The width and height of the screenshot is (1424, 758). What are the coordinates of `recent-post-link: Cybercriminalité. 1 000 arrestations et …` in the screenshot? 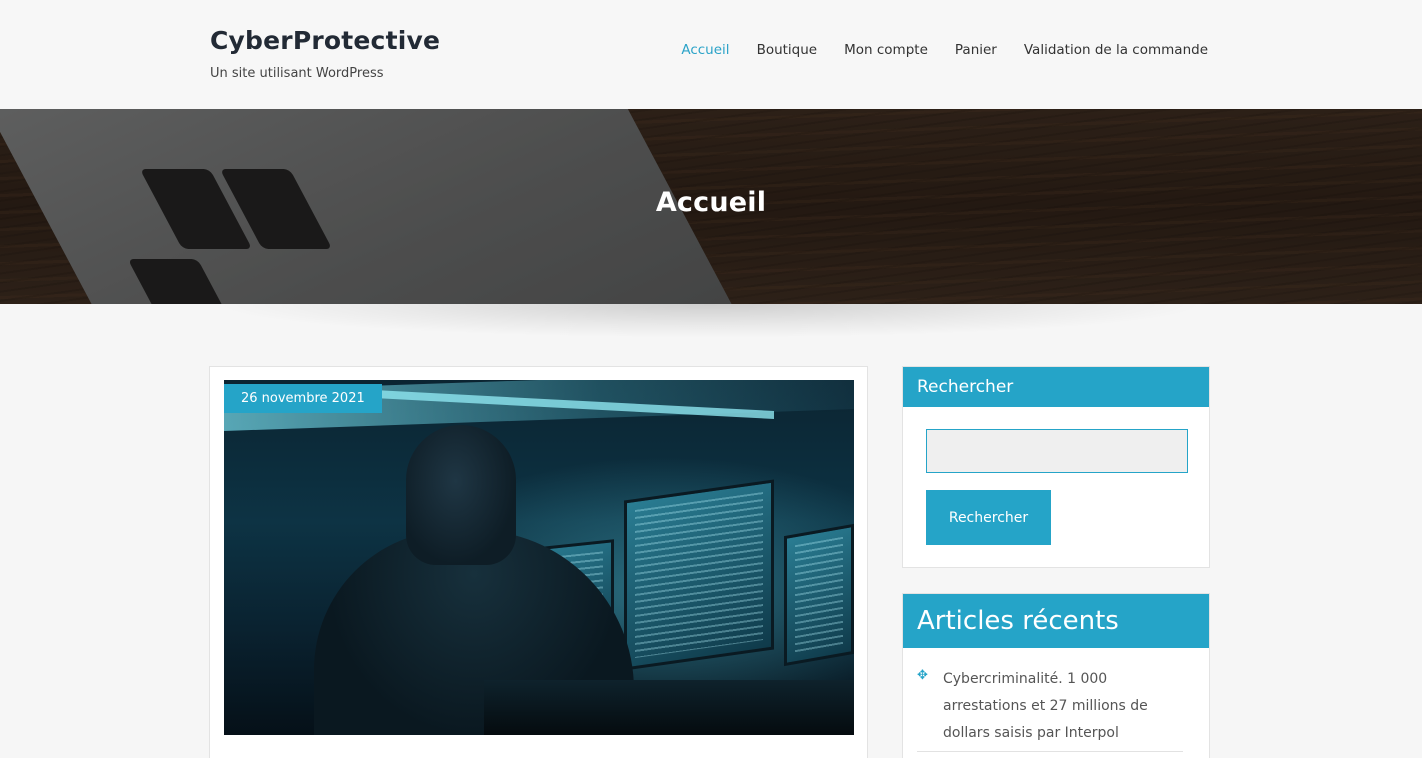 It's located at (1058, 706).